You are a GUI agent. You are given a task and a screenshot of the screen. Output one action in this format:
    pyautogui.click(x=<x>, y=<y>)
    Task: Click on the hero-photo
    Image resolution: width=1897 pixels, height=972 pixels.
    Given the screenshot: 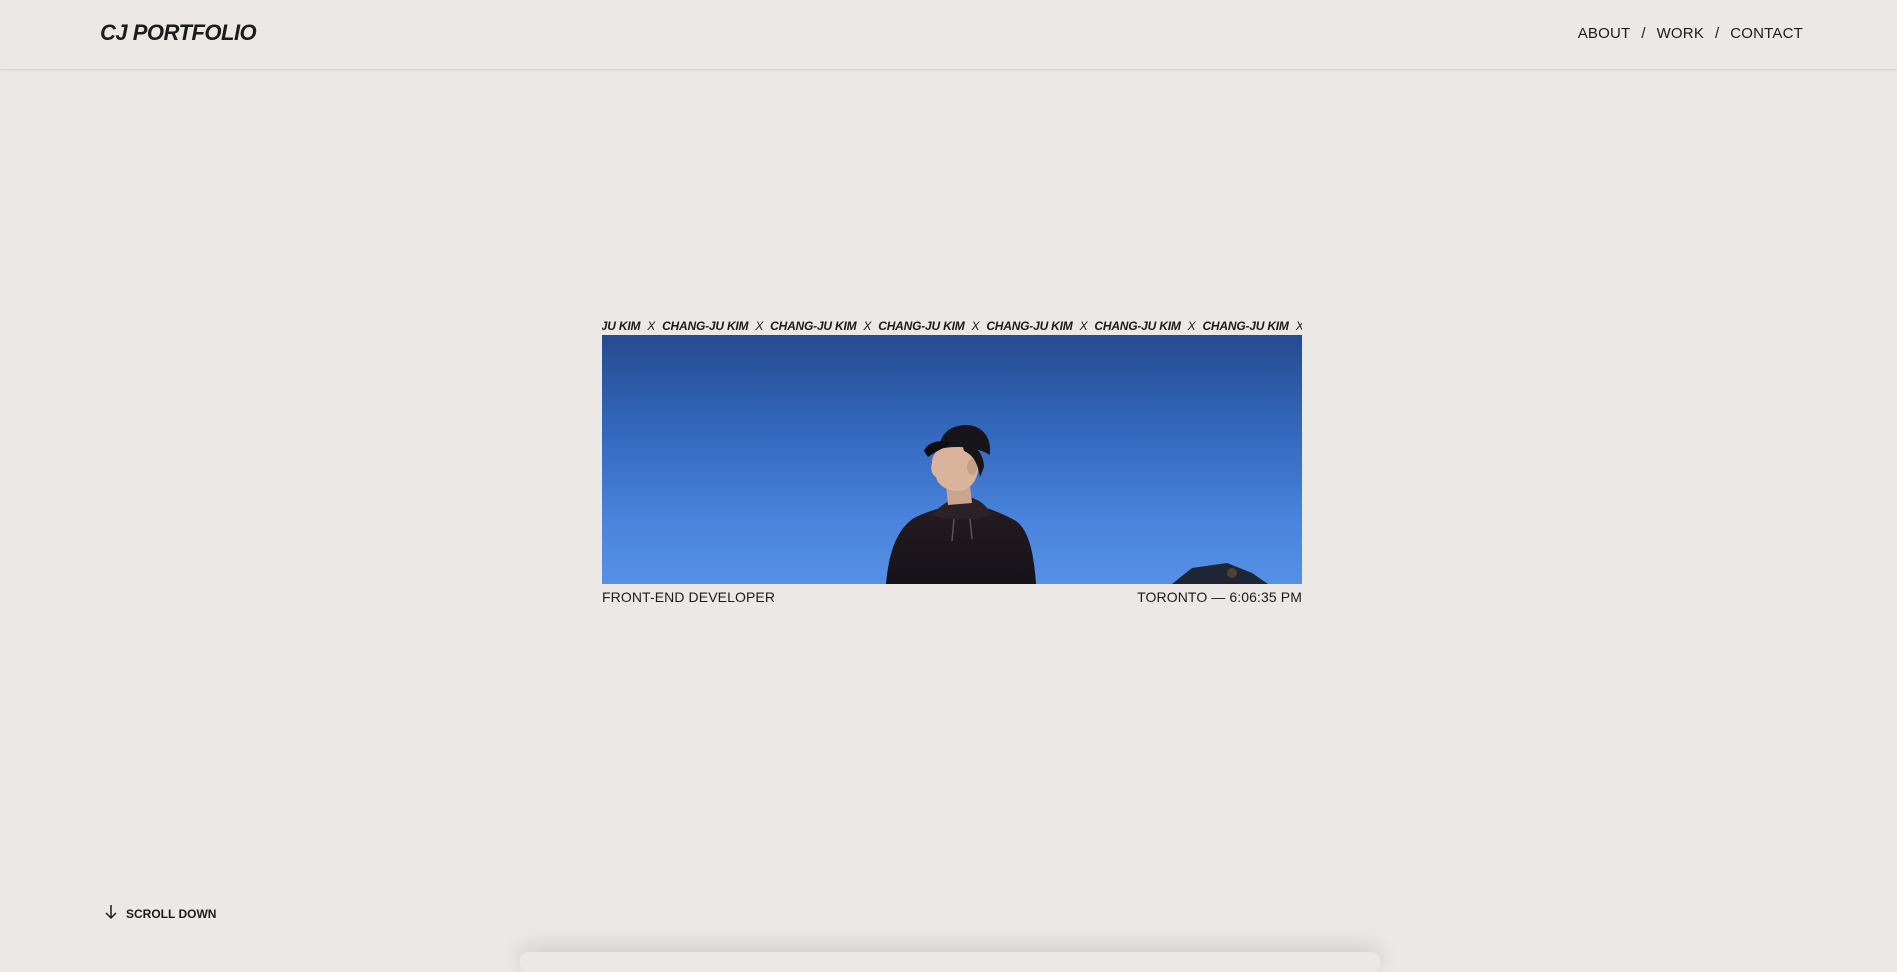 What is the action you would take?
    pyautogui.click(x=952, y=459)
    